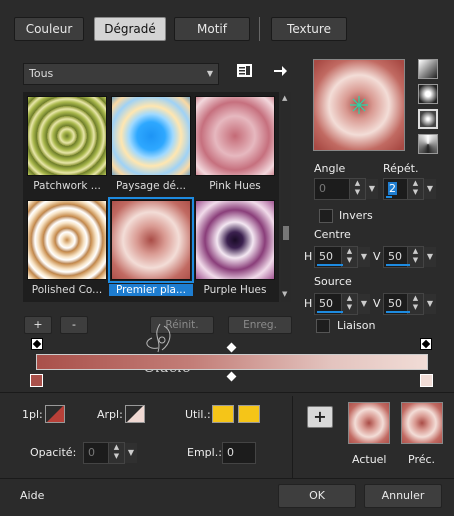 This screenshot has width=454, height=516. Describe the element at coordinates (135, 414) in the screenshot. I see `background-swatch` at that location.